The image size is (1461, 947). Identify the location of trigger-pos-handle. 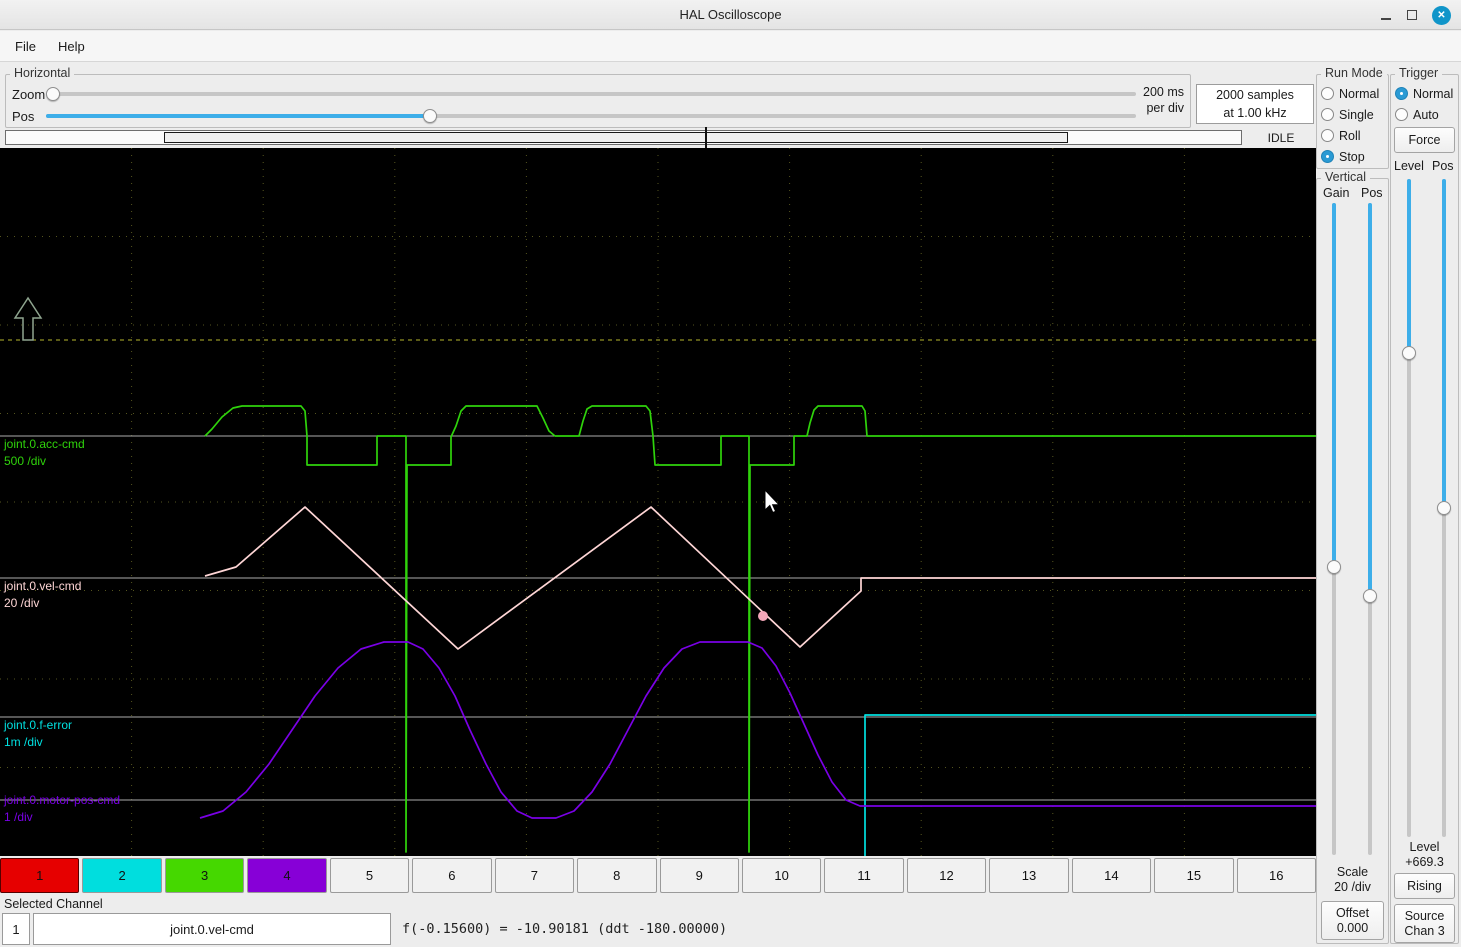
(1444, 508).